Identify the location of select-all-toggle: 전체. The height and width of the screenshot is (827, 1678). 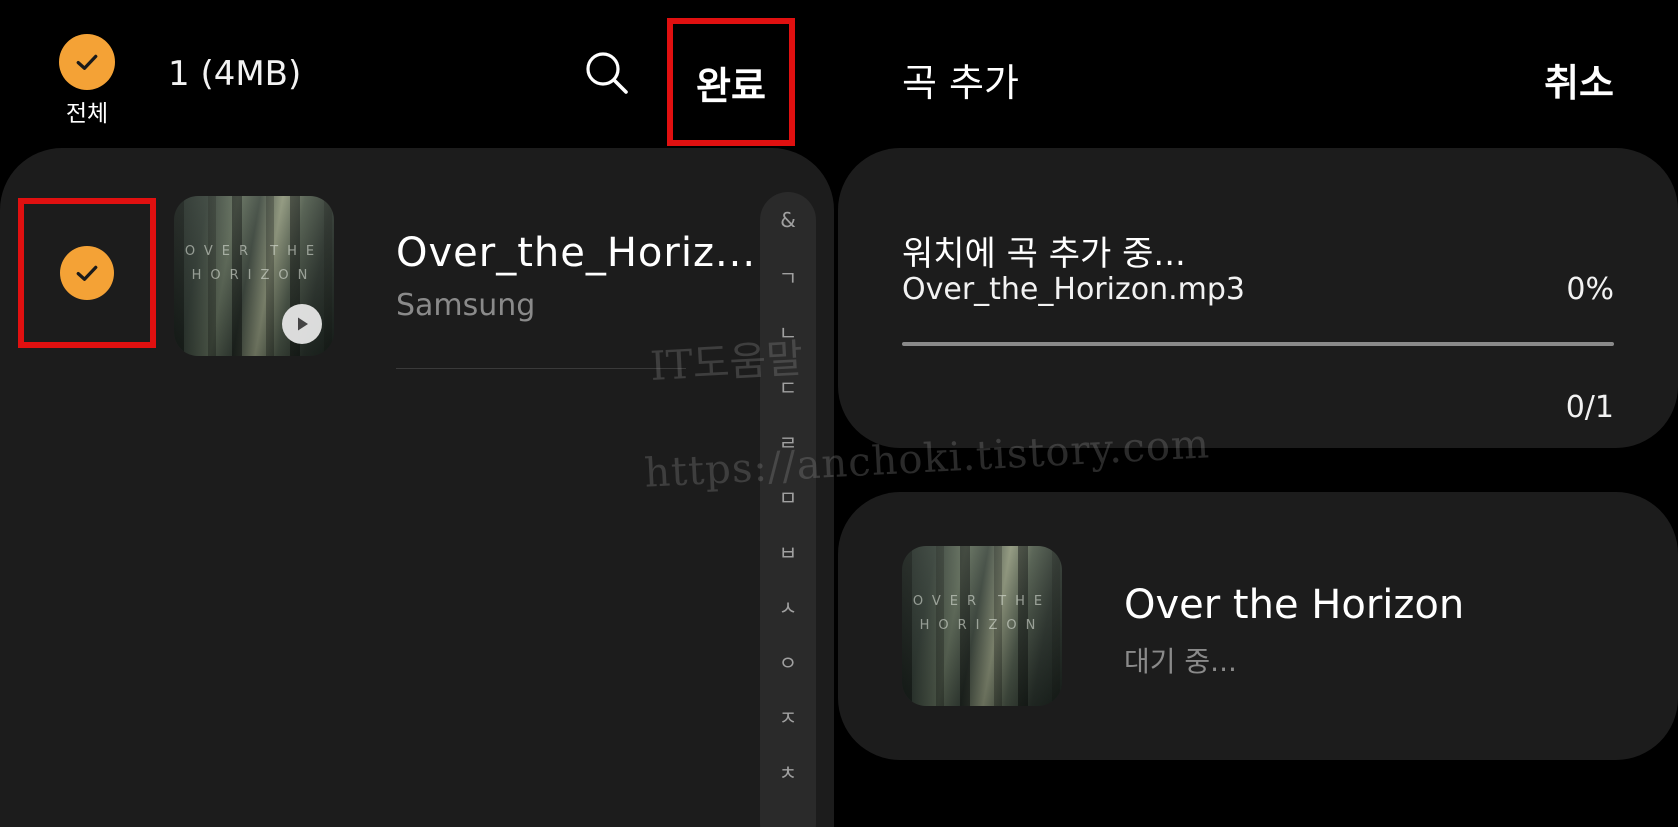
(87, 81).